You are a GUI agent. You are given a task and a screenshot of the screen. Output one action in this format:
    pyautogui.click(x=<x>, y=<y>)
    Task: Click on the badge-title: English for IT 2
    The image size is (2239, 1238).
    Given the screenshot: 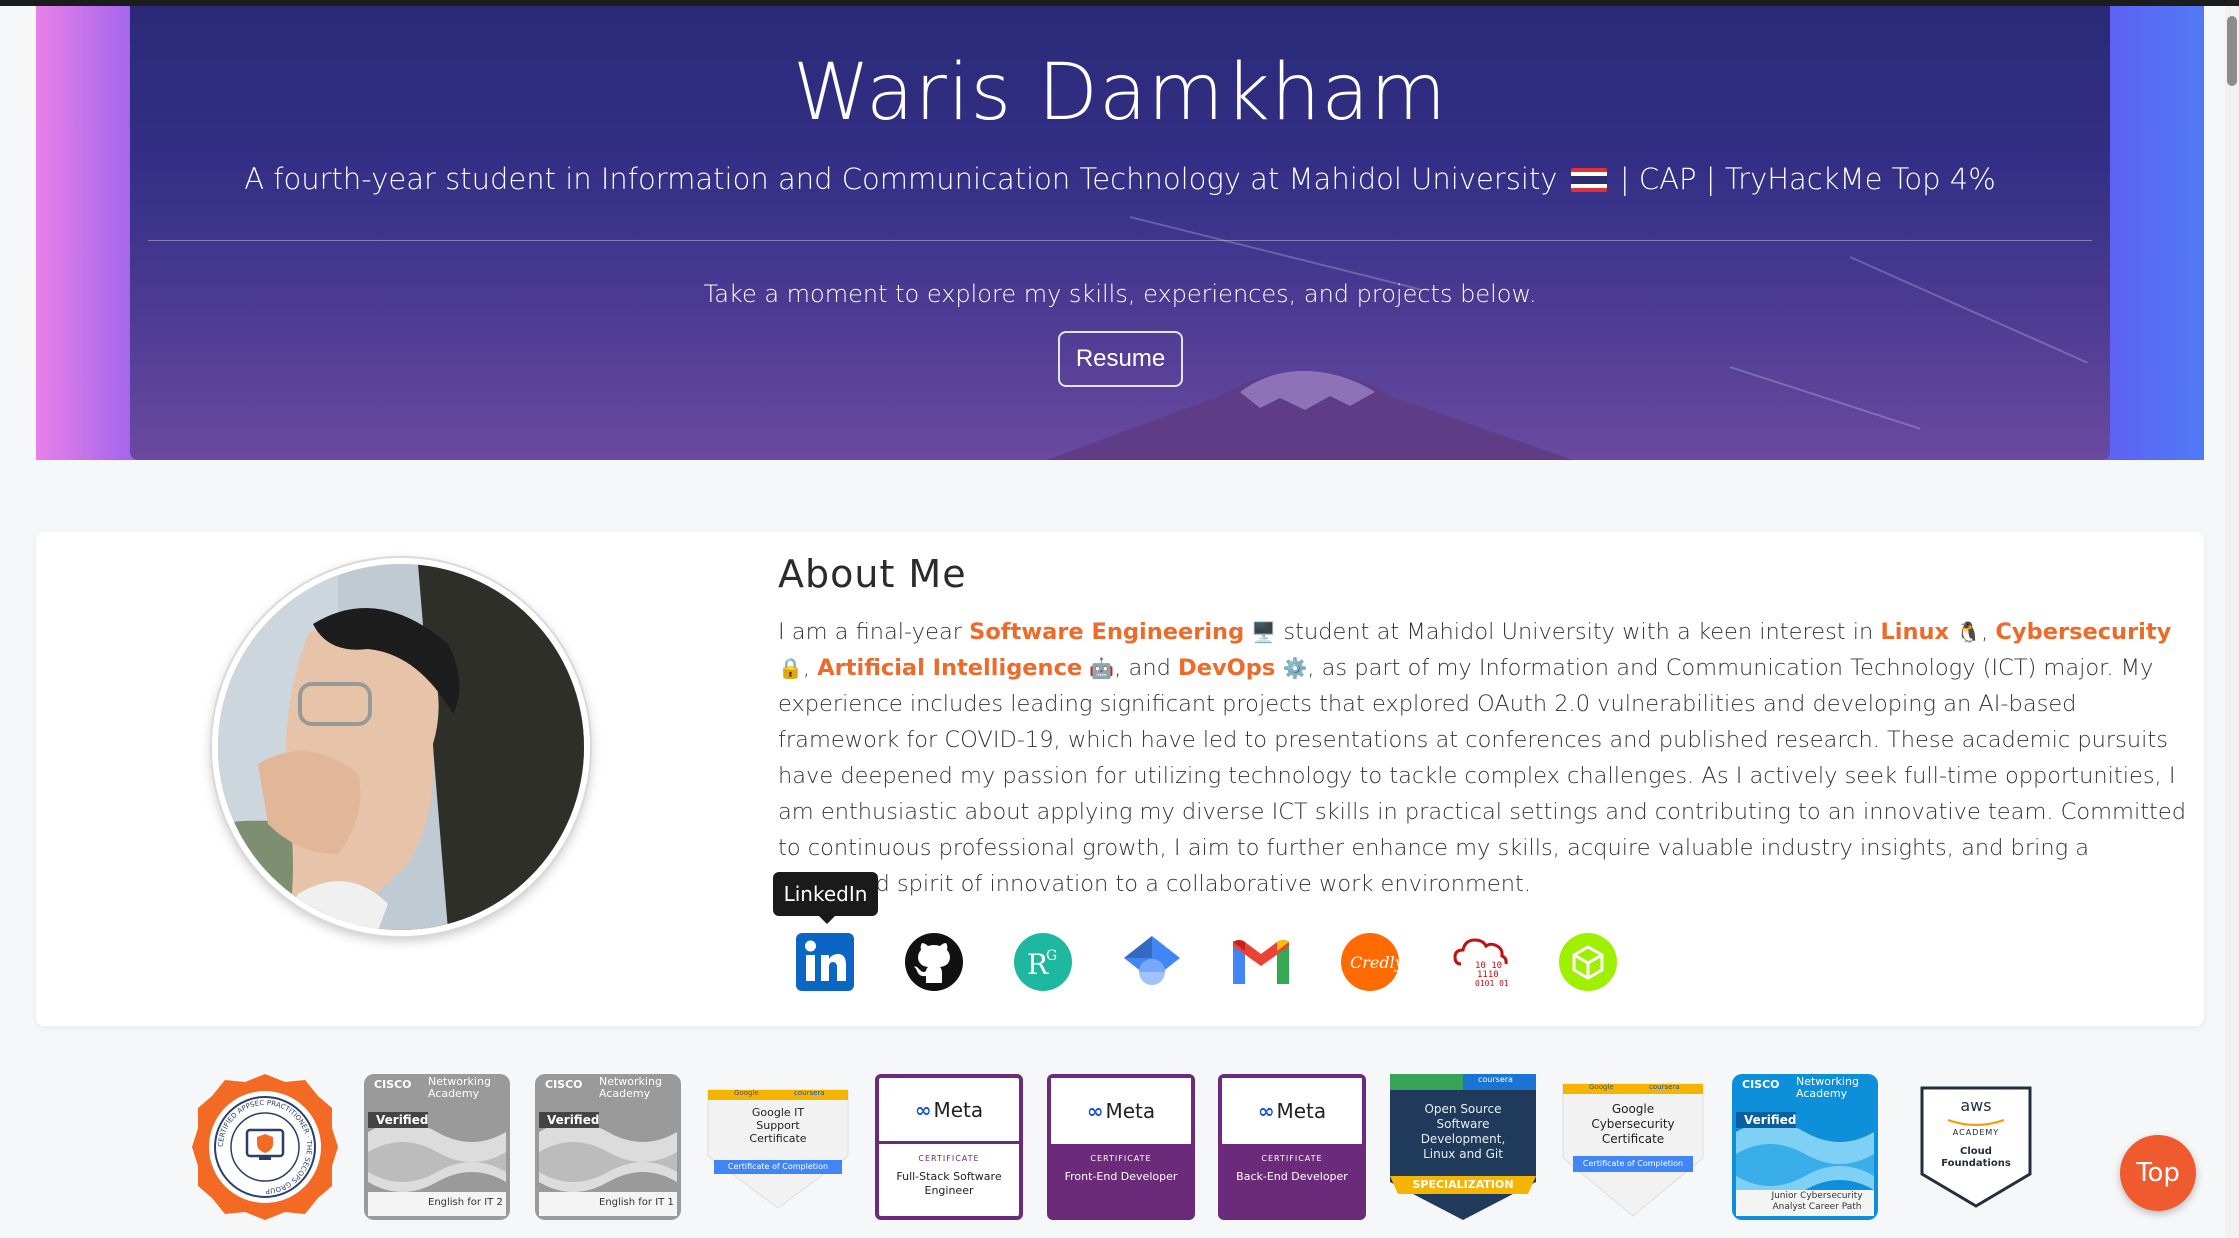 What is the action you would take?
    pyautogui.click(x=465, y=1202)
    